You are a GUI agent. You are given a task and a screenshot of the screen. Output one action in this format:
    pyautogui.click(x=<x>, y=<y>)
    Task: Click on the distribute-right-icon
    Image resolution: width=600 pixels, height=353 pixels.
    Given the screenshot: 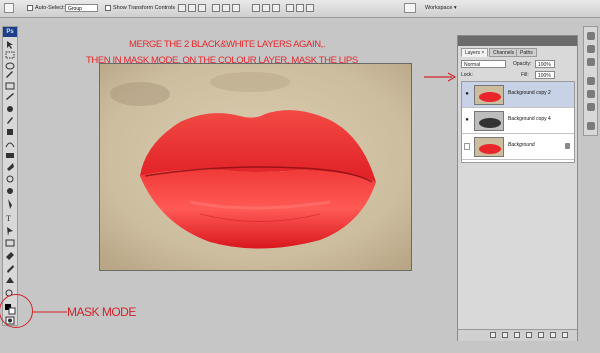 What is the action you would take?
    pyautogui.click(x=310, y=8)
    